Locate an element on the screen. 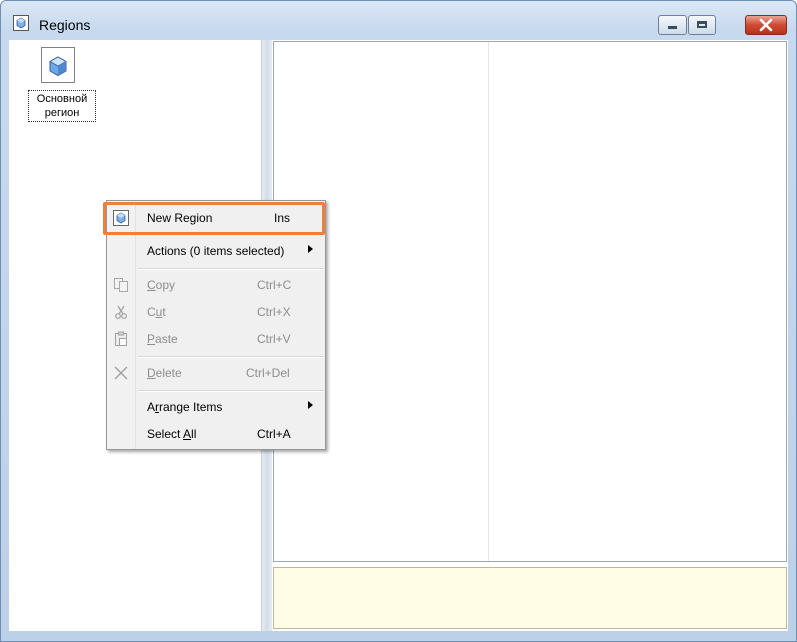 This screenshot has height=642, width=797. menu-item-arrange-items: Arrange Items is located at coordinates (216, 407).